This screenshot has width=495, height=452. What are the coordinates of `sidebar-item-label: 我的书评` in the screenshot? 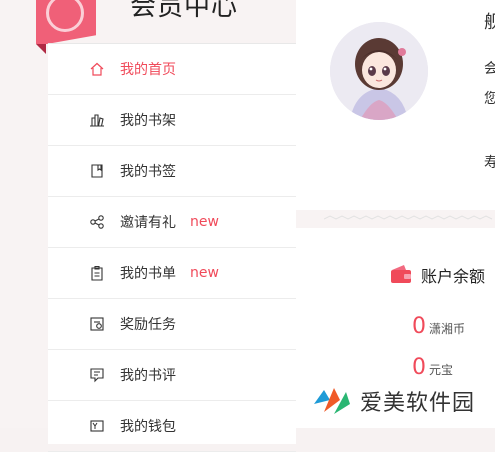 It's located at (148, 376).